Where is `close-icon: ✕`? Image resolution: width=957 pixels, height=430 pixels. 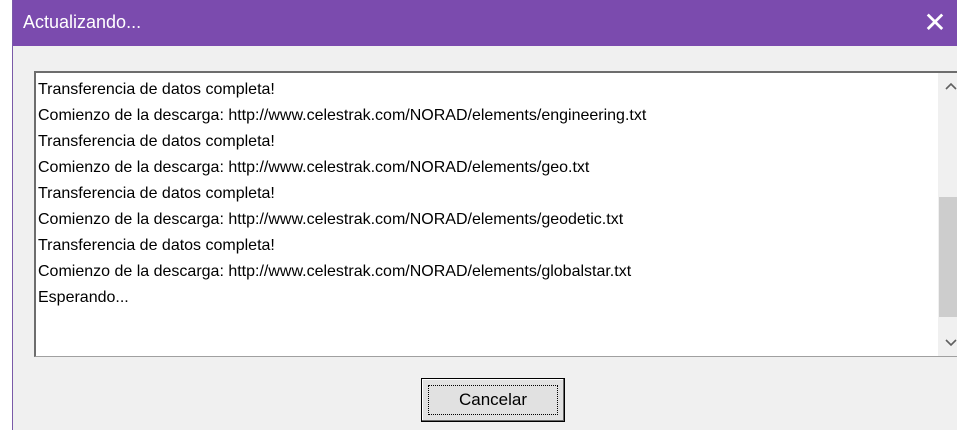 close-icon: ✕ is located at coordinates (935, 22).